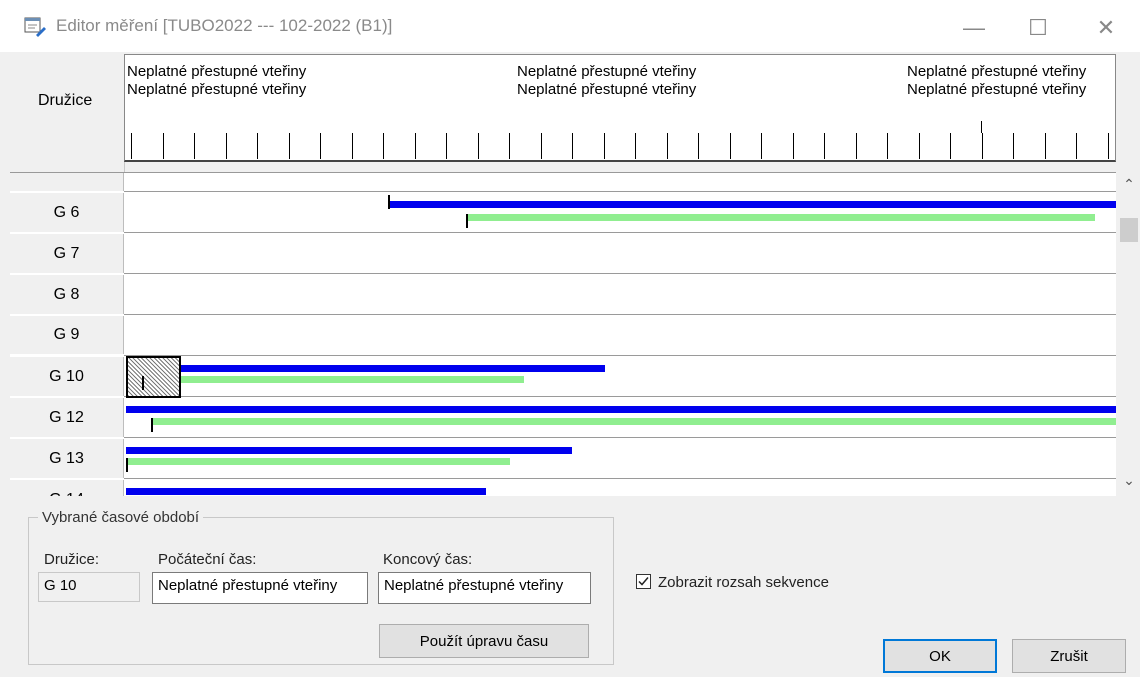 This screenshot has width=1140, height=677. What do you see at coordinates (67, 113) in the screenshot?
I see `satellites-column-header: Družice` at bounding box center [67, 113].